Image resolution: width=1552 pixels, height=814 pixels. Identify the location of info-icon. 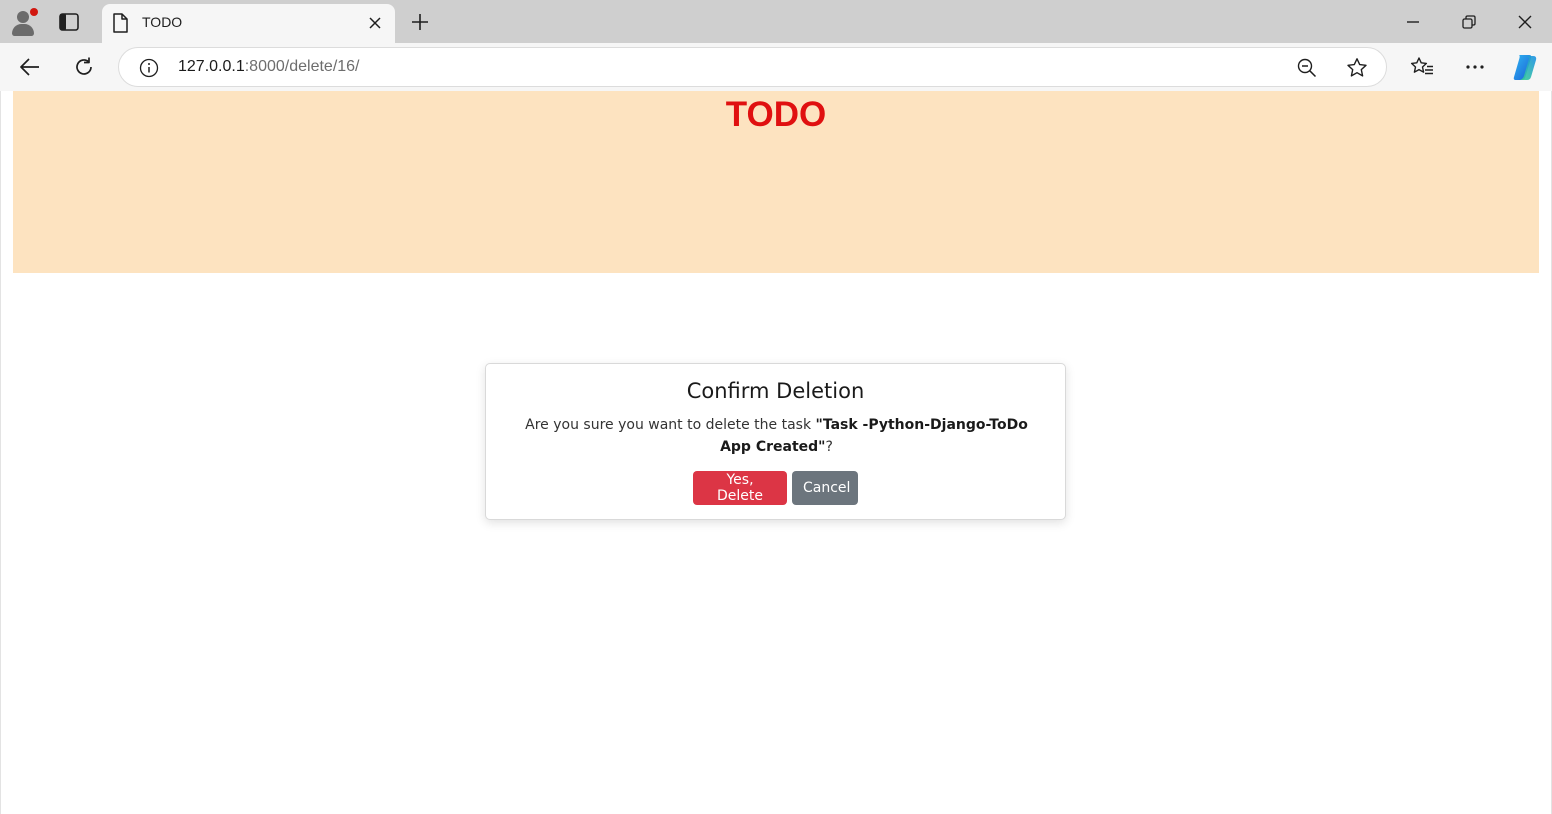
(149, 68).